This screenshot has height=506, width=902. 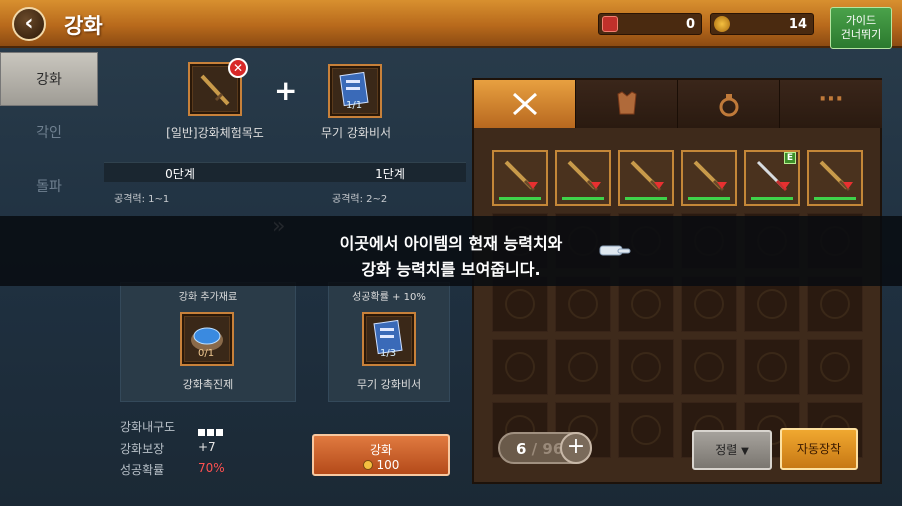 What do you see at coordinates (215, 133) in the screenshot?
I see `target-item-name: [일반]강화체험목도` at bounding box center [215, 133].